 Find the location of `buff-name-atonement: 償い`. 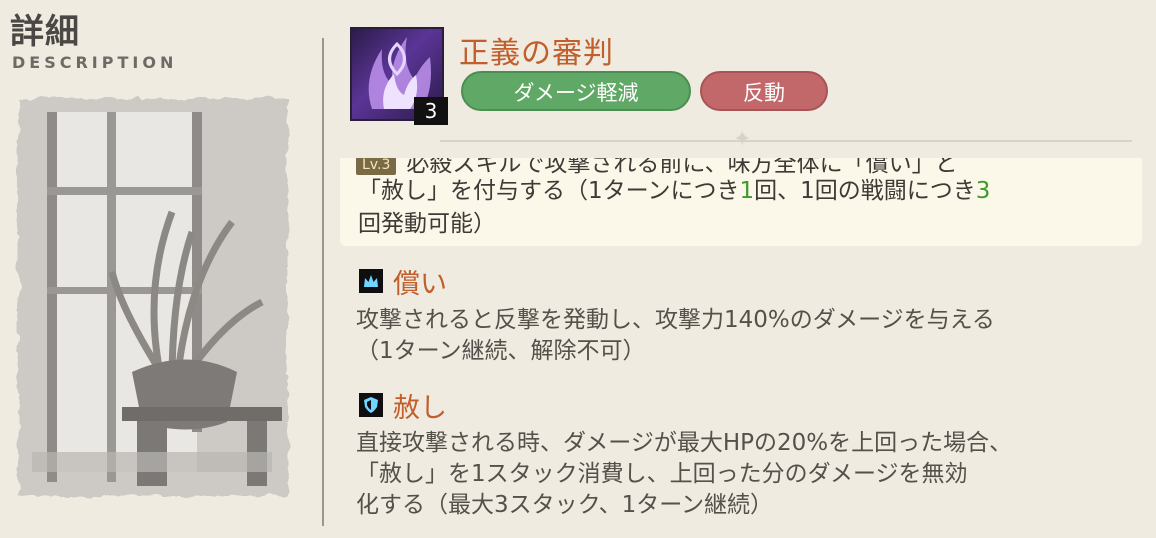

buff-name-atonement: 償い is located at coordinates (420, 284).